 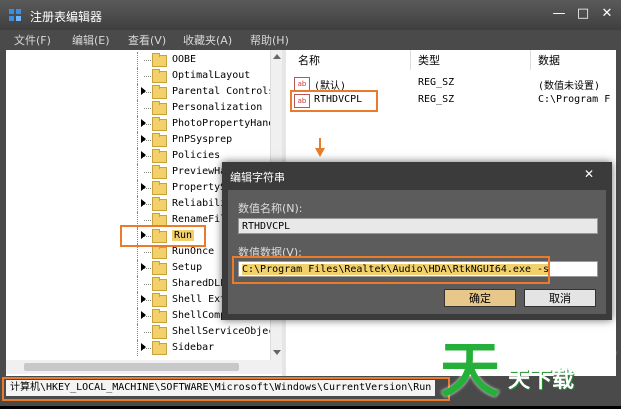 I want to click on menu-view: 查看(V), so click(x=147, y=40).